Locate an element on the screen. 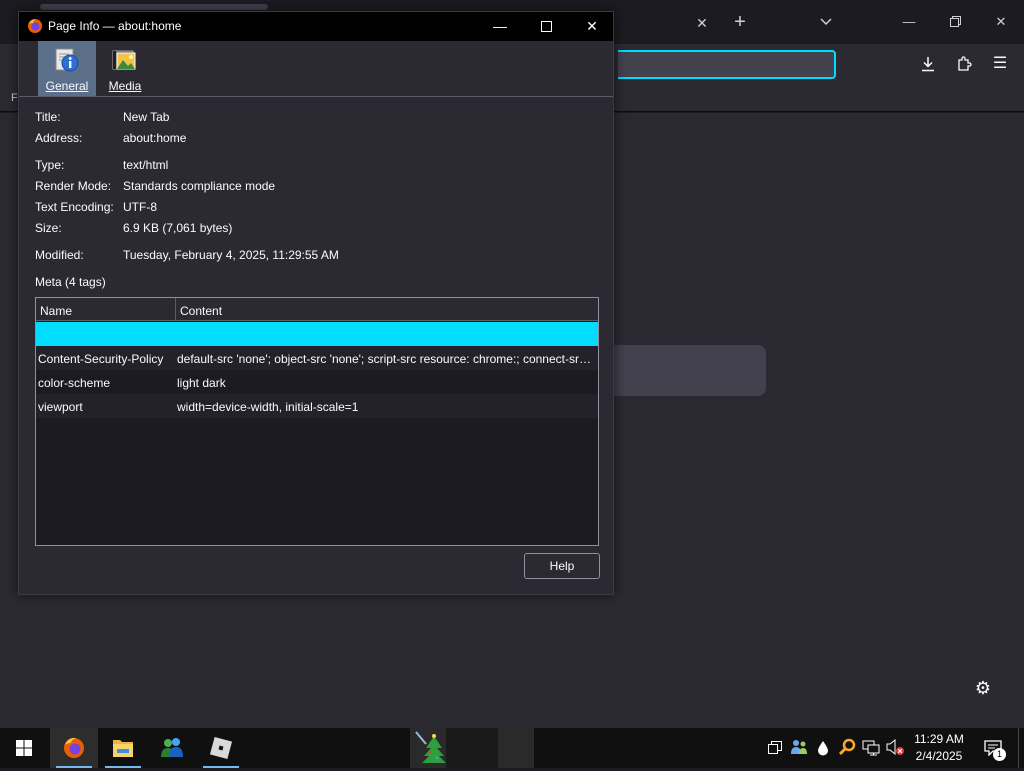 This screenshot has height=771, width=1024. field-label-address: Address: is located at coordinates (59, 138).